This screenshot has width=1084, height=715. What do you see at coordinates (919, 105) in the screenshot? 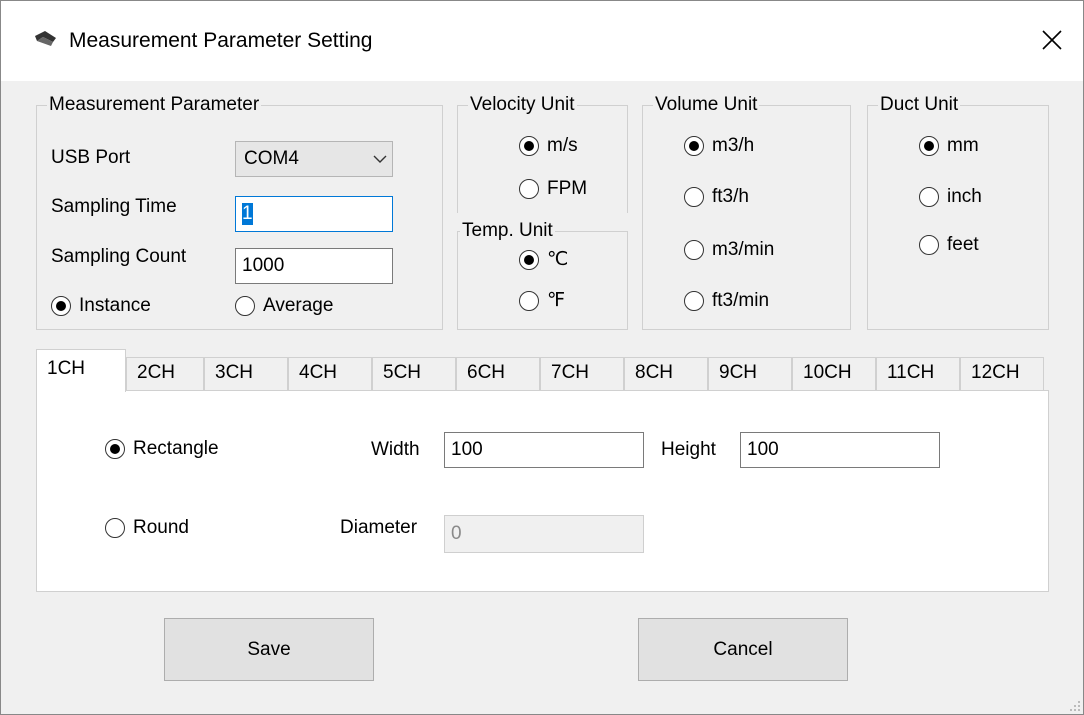
I see `group-legend: Duct Unit` at bounding box center [919, 105].